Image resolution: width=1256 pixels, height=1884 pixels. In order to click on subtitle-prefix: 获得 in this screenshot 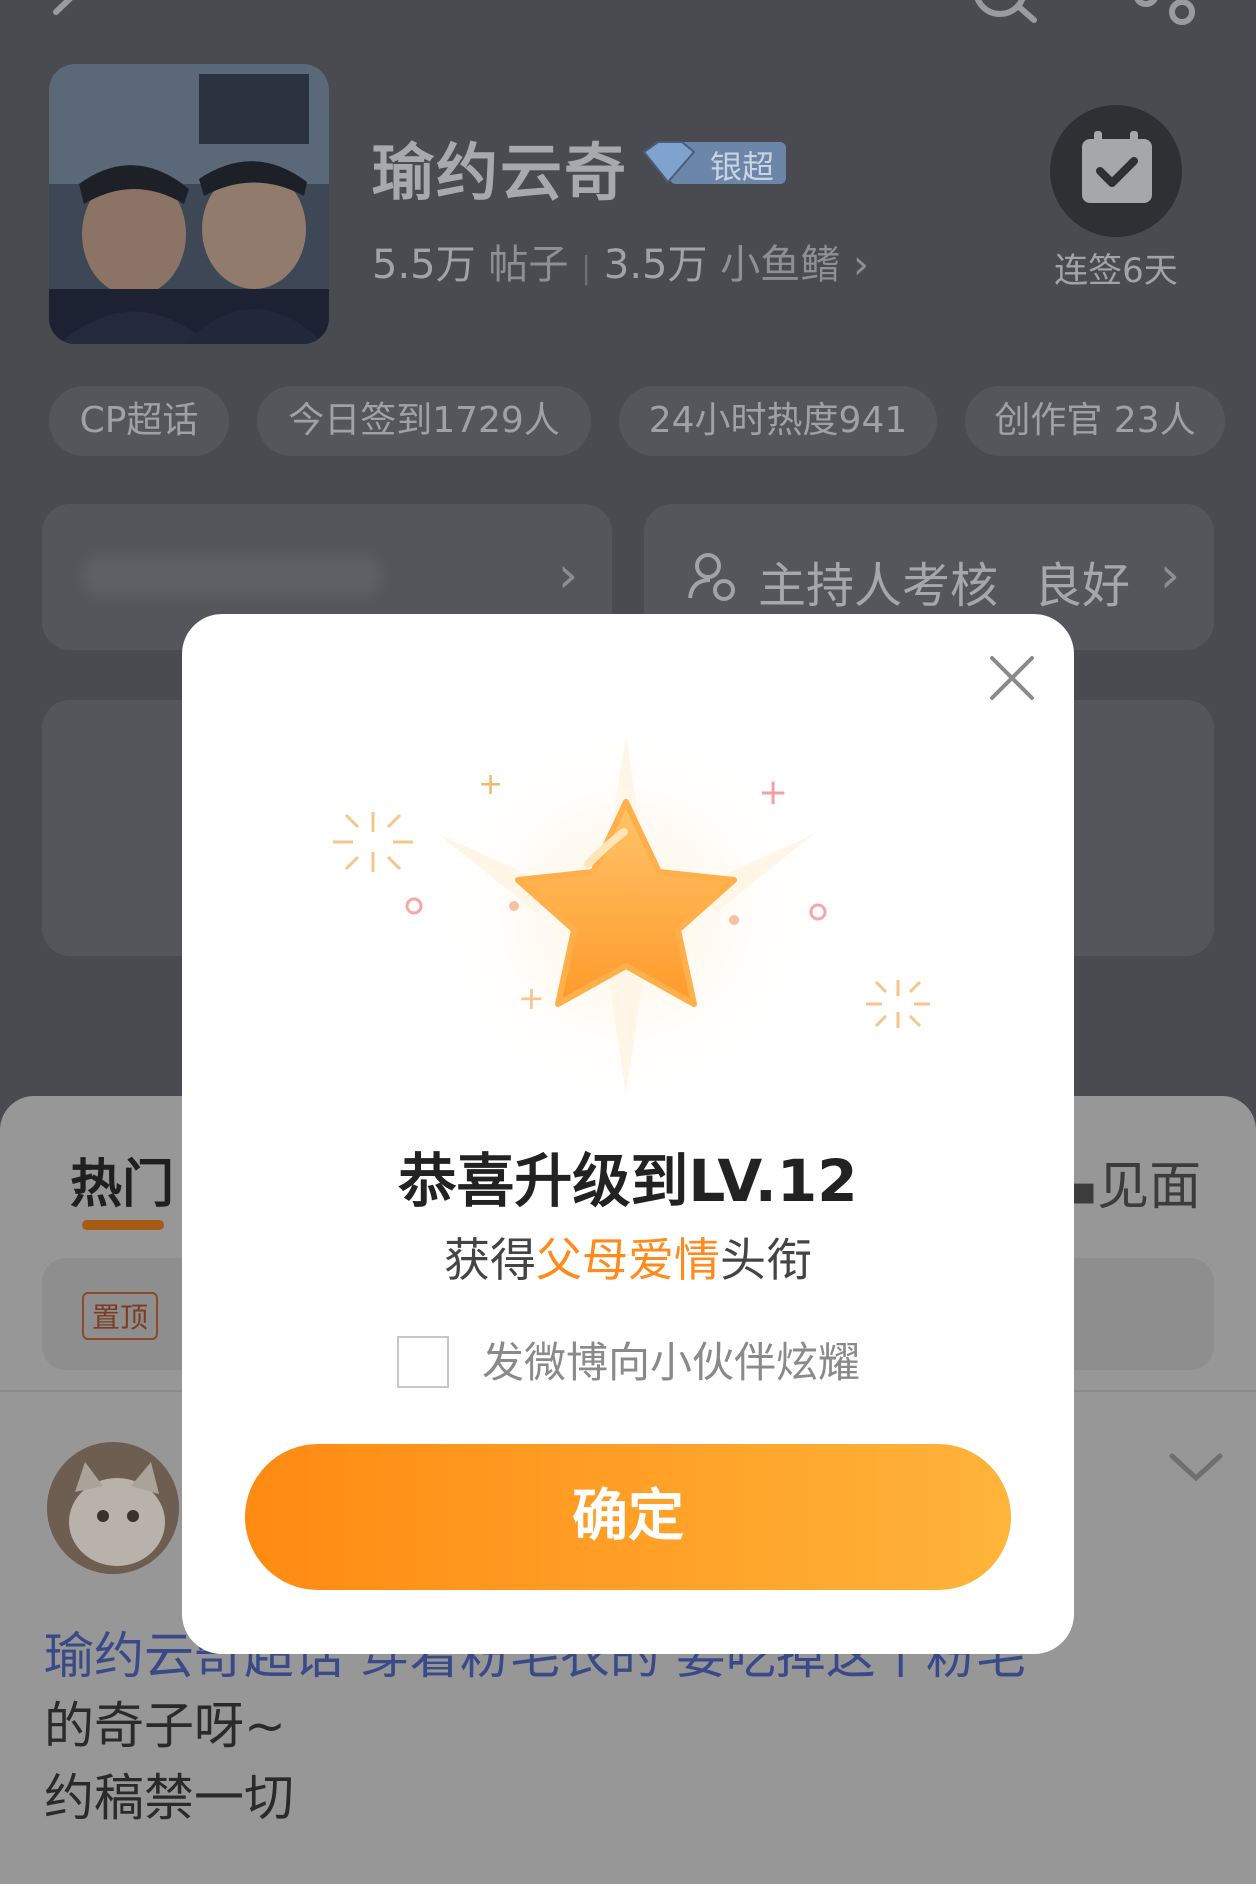, I will do `click(490, 1260)`.